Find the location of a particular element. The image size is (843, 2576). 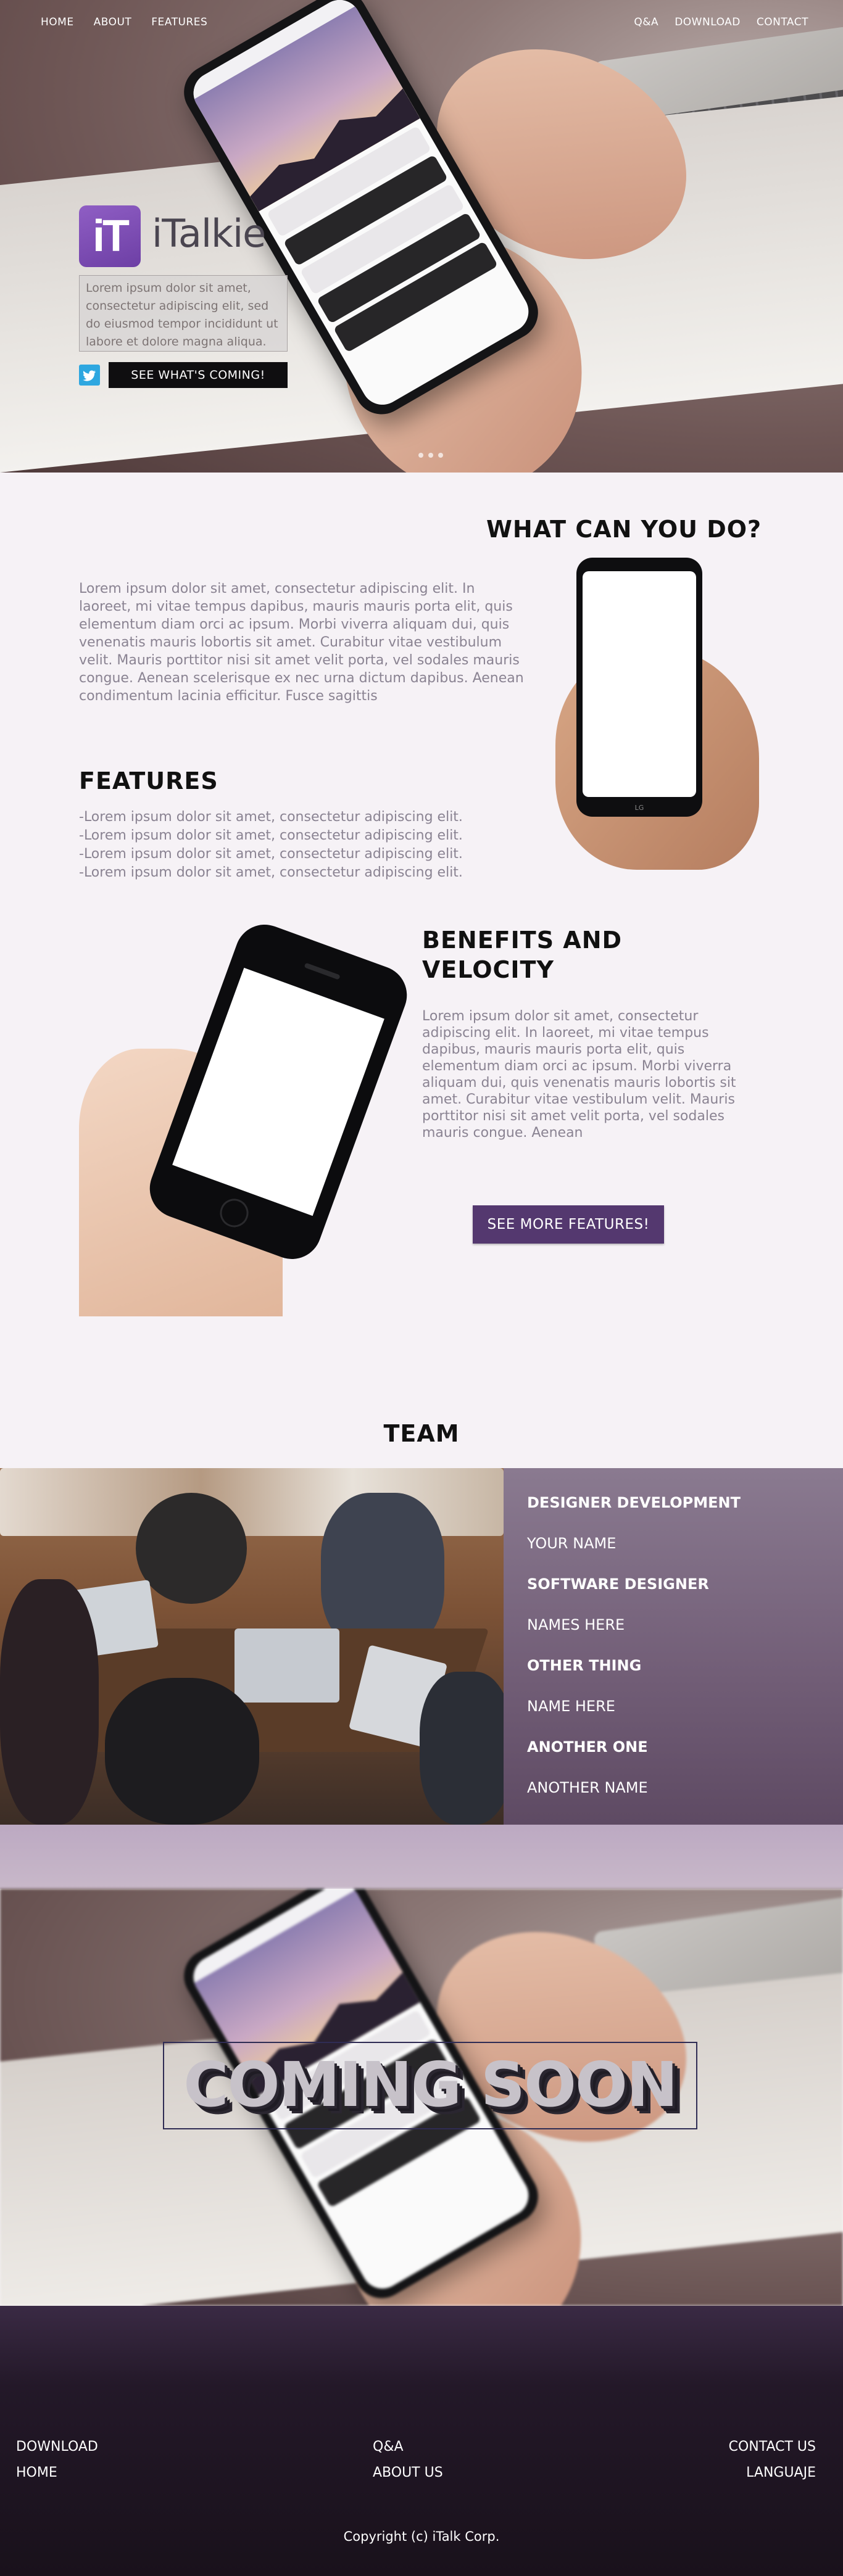

primary-nav-right: Q&A DOWNLOAD CONTACT is located at coordinates (721, 22).